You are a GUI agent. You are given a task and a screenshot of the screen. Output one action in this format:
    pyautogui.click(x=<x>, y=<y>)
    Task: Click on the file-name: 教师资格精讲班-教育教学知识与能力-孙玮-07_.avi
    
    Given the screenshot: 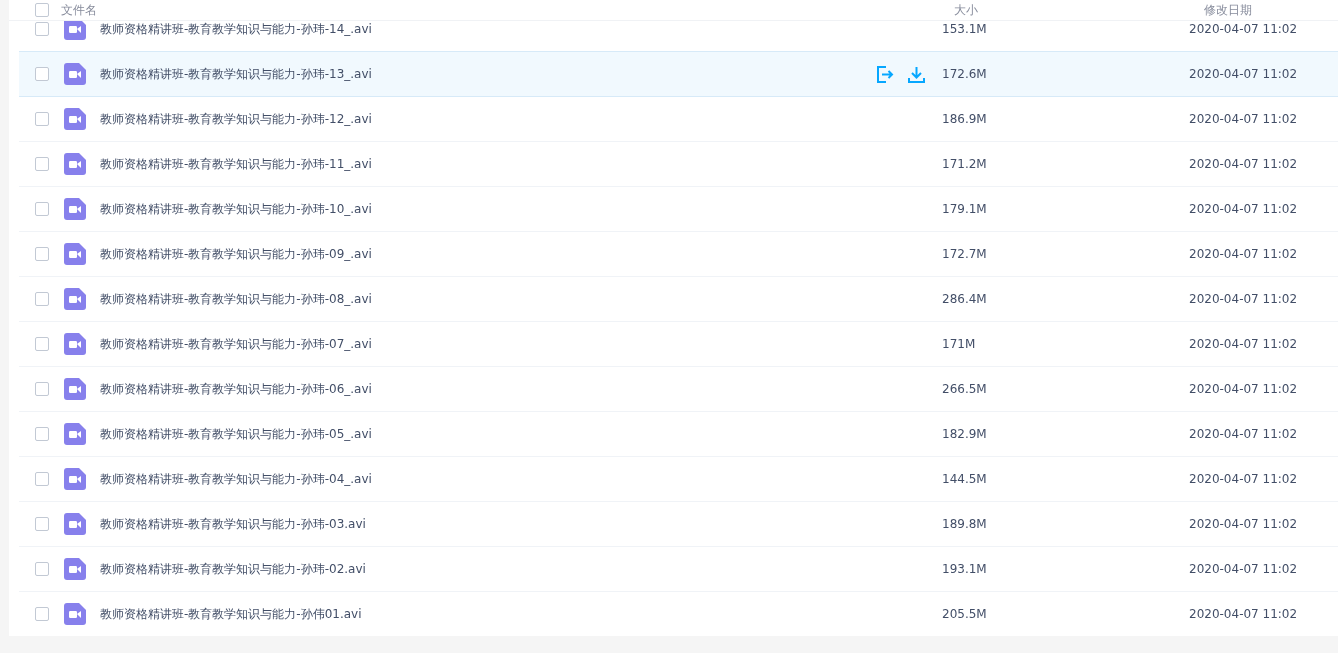 What is the action you would take?
    pyautogui.click(x=488, y=344)
    